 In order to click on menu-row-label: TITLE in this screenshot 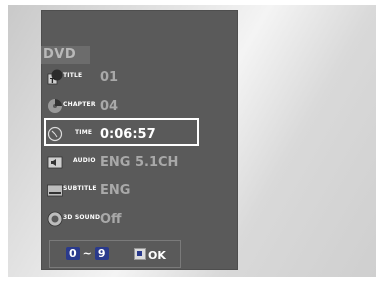, I will do `click(73, 75)`.